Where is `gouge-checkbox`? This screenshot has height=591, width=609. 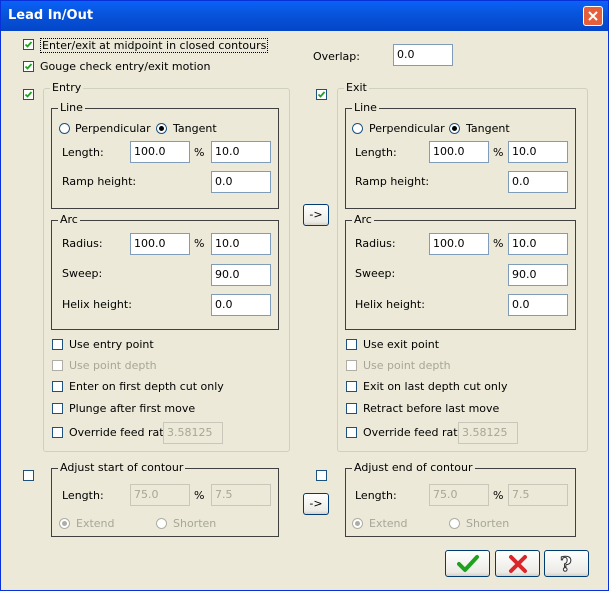 gouge-checkbox is located at coordinates (28, 66).